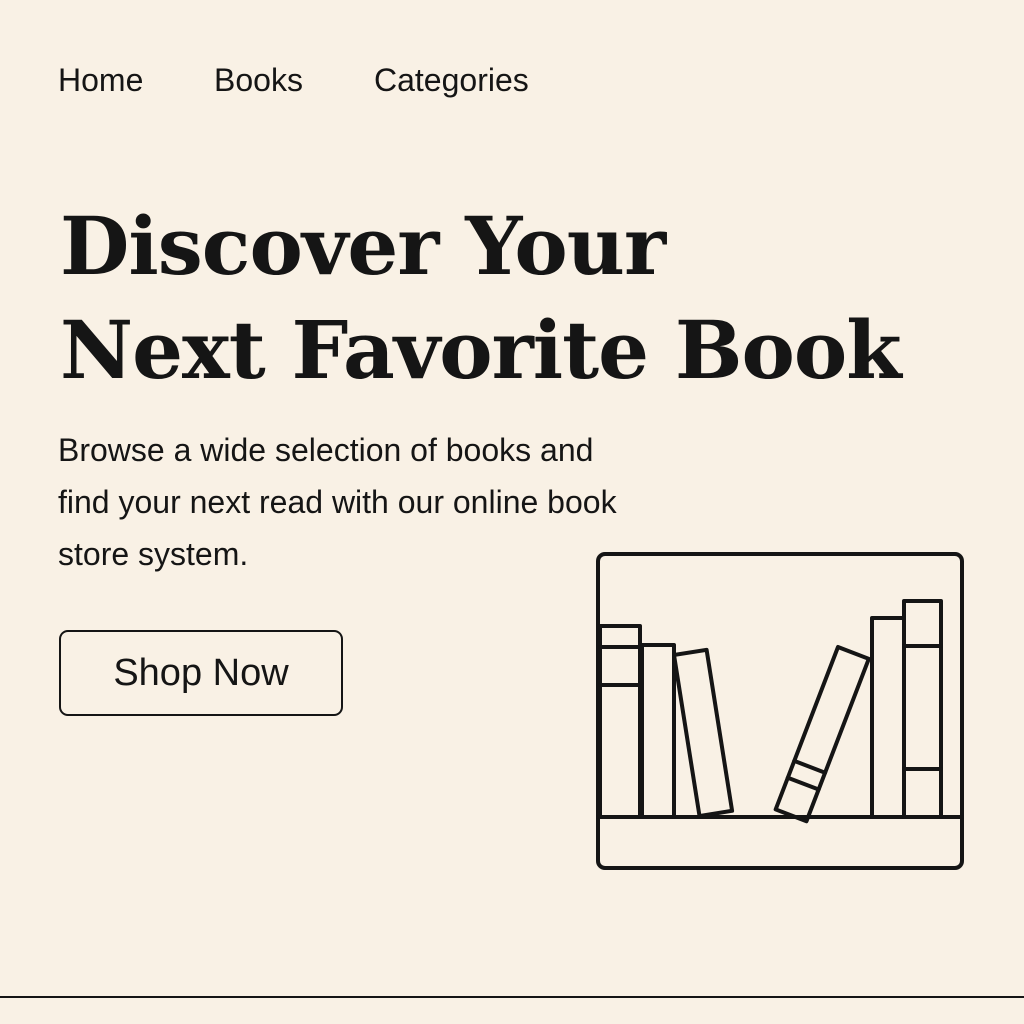 Image resolution: width=1024 pixels, height=1024 pixels. I want to click on nav-link-books: Books, so click(294, 80).